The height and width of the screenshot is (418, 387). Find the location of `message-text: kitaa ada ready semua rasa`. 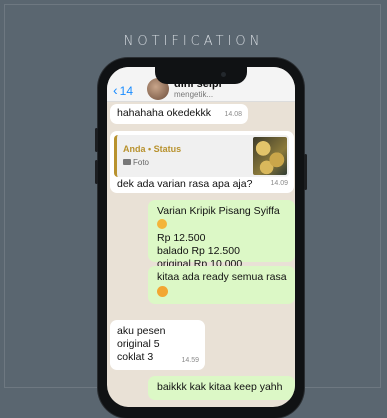

message-text: kitaa ada ready semua rasa is located at coordinates (222, 277).